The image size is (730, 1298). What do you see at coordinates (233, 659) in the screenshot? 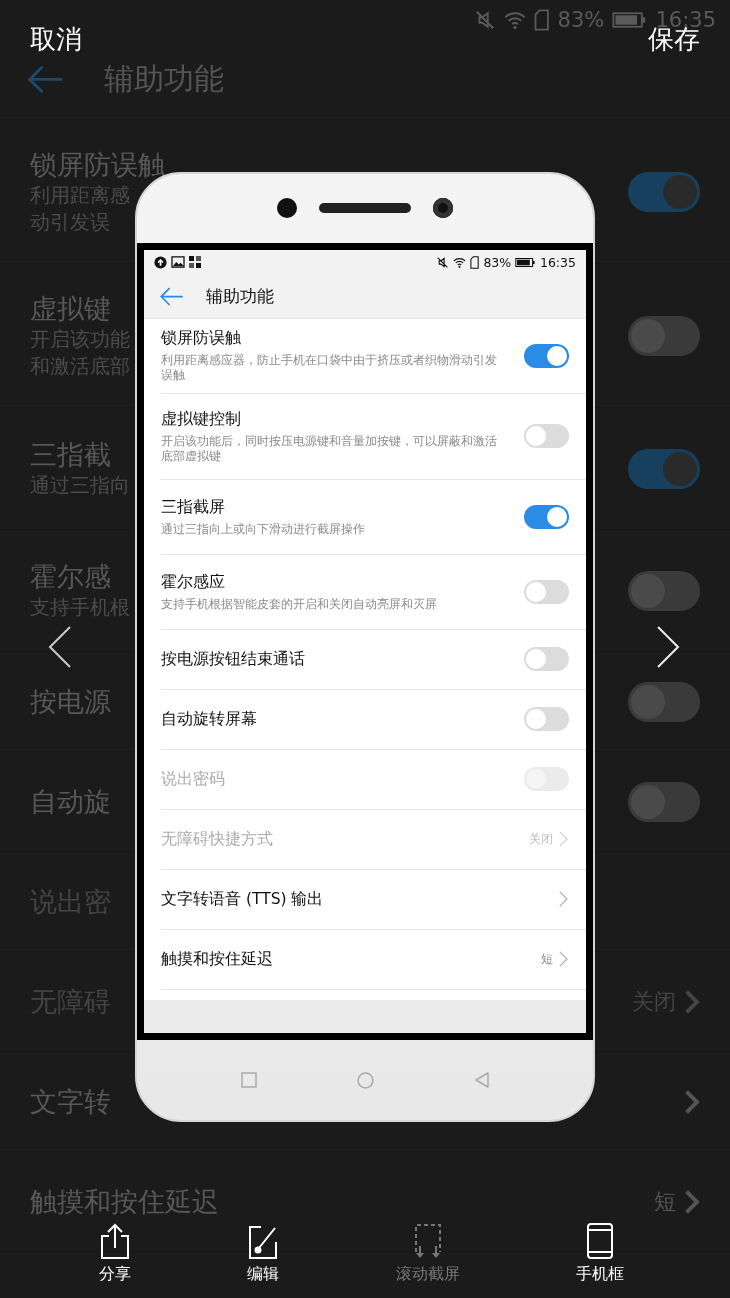
I see `setting-title: 按电源按钮结束通话` at bounding box center [233, 659].